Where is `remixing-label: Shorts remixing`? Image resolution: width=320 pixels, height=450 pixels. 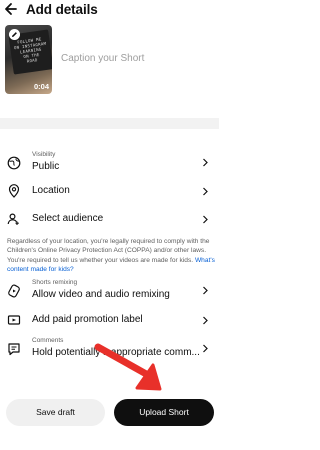
remixing-label: Shorts remixing is located at coordinates (55, 282).